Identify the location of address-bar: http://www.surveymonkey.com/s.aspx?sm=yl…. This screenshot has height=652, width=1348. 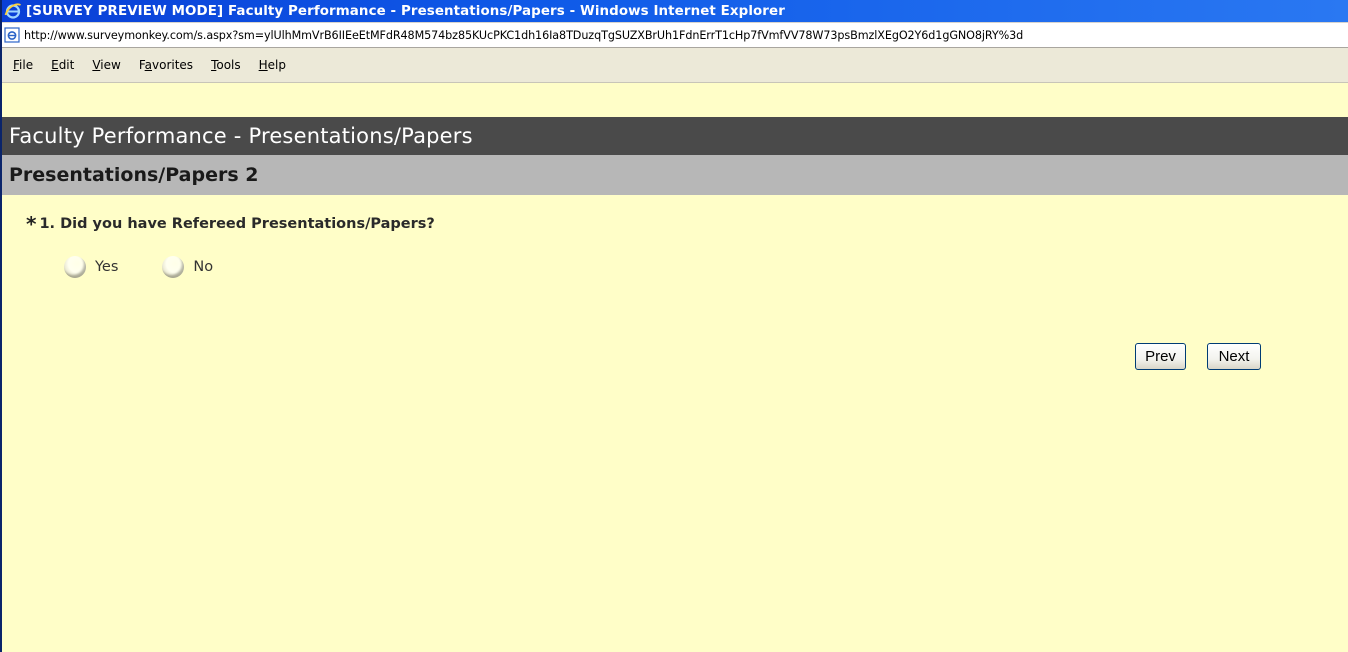
(675, 35).